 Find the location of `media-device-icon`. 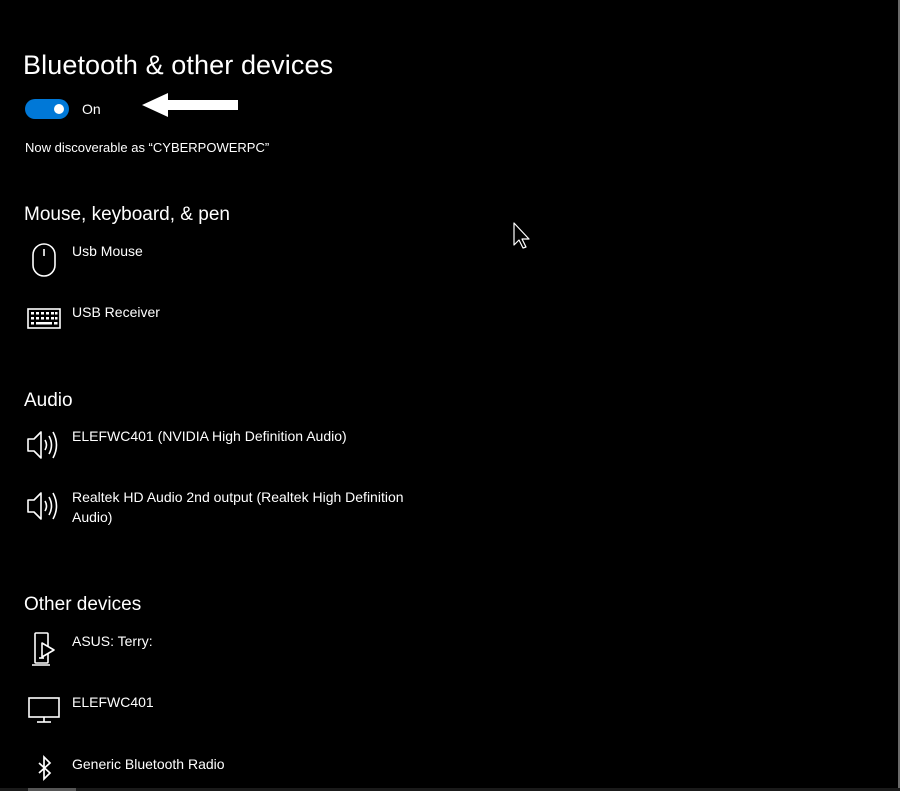

media-device-icon is located at coordinates (44, 651).